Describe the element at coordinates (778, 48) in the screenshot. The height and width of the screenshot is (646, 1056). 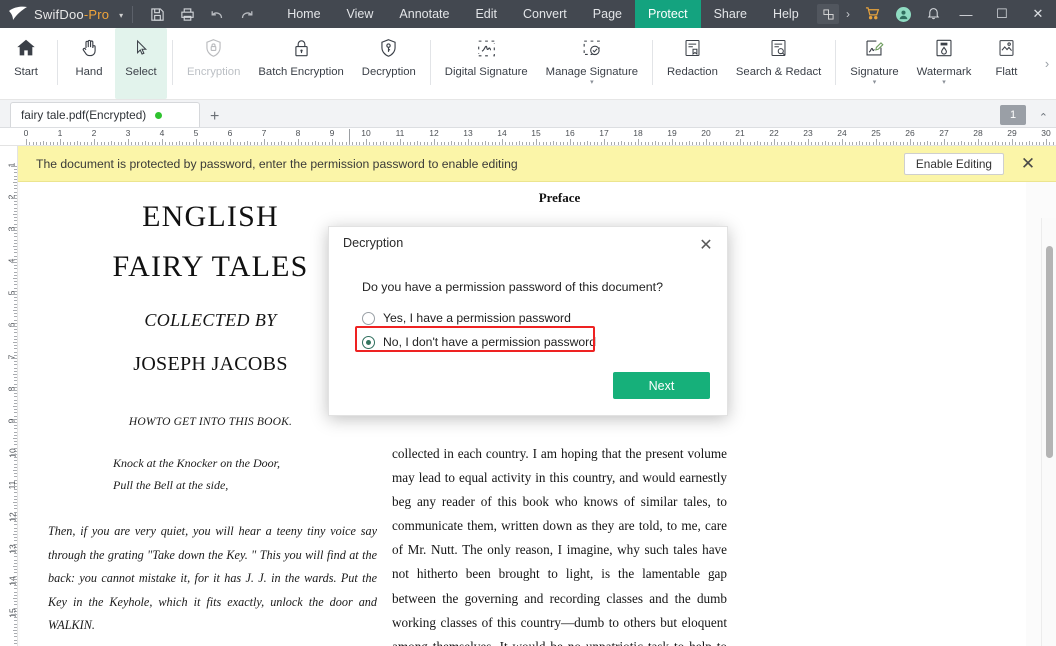
I see `search-redact-icon` at that location.